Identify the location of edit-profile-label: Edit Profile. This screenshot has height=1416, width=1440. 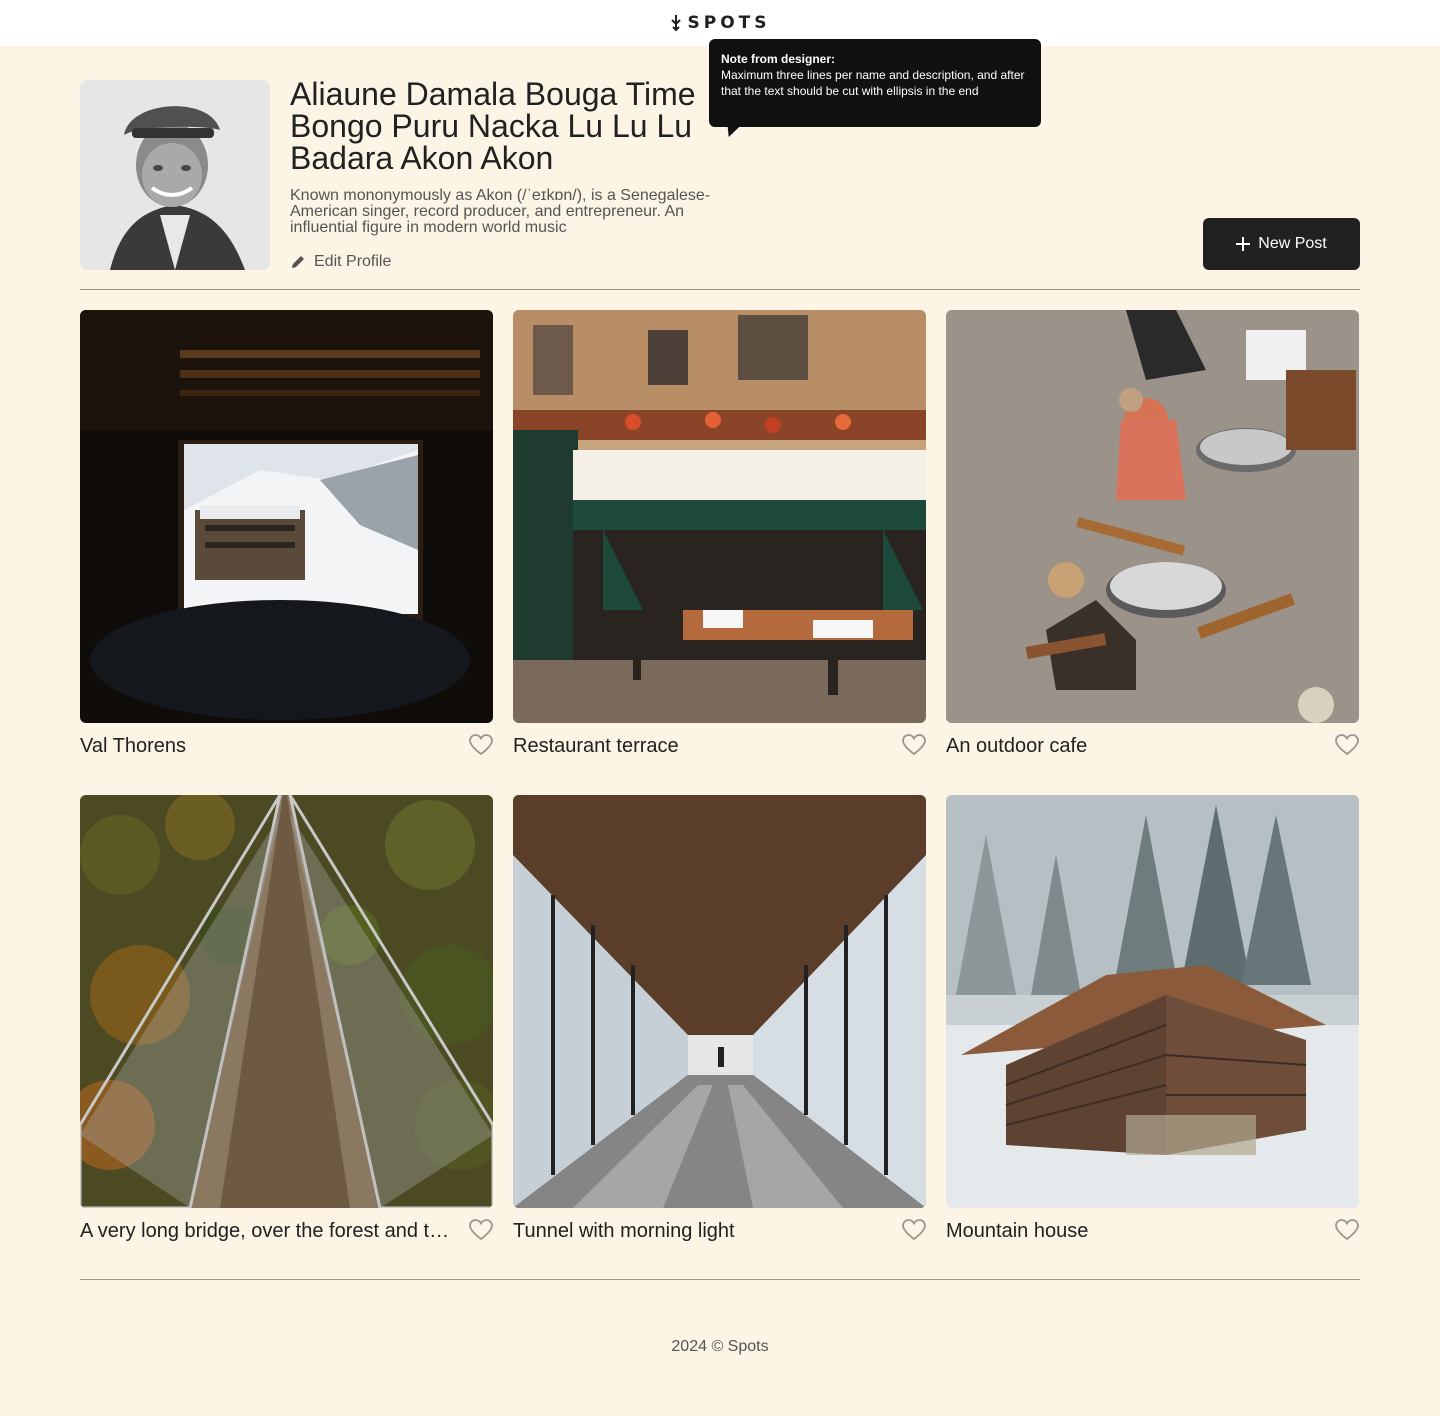
(353, 261).